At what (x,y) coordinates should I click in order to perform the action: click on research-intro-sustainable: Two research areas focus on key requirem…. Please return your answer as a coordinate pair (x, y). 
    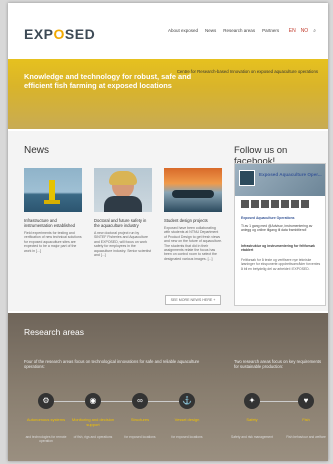
    Looking at the image, I should click on (278, 364).